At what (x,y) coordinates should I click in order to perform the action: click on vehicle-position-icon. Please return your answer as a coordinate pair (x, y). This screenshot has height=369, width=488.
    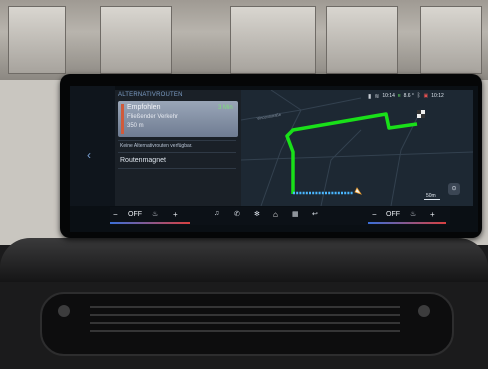
    Looking at the image, I should click on (358, 191).